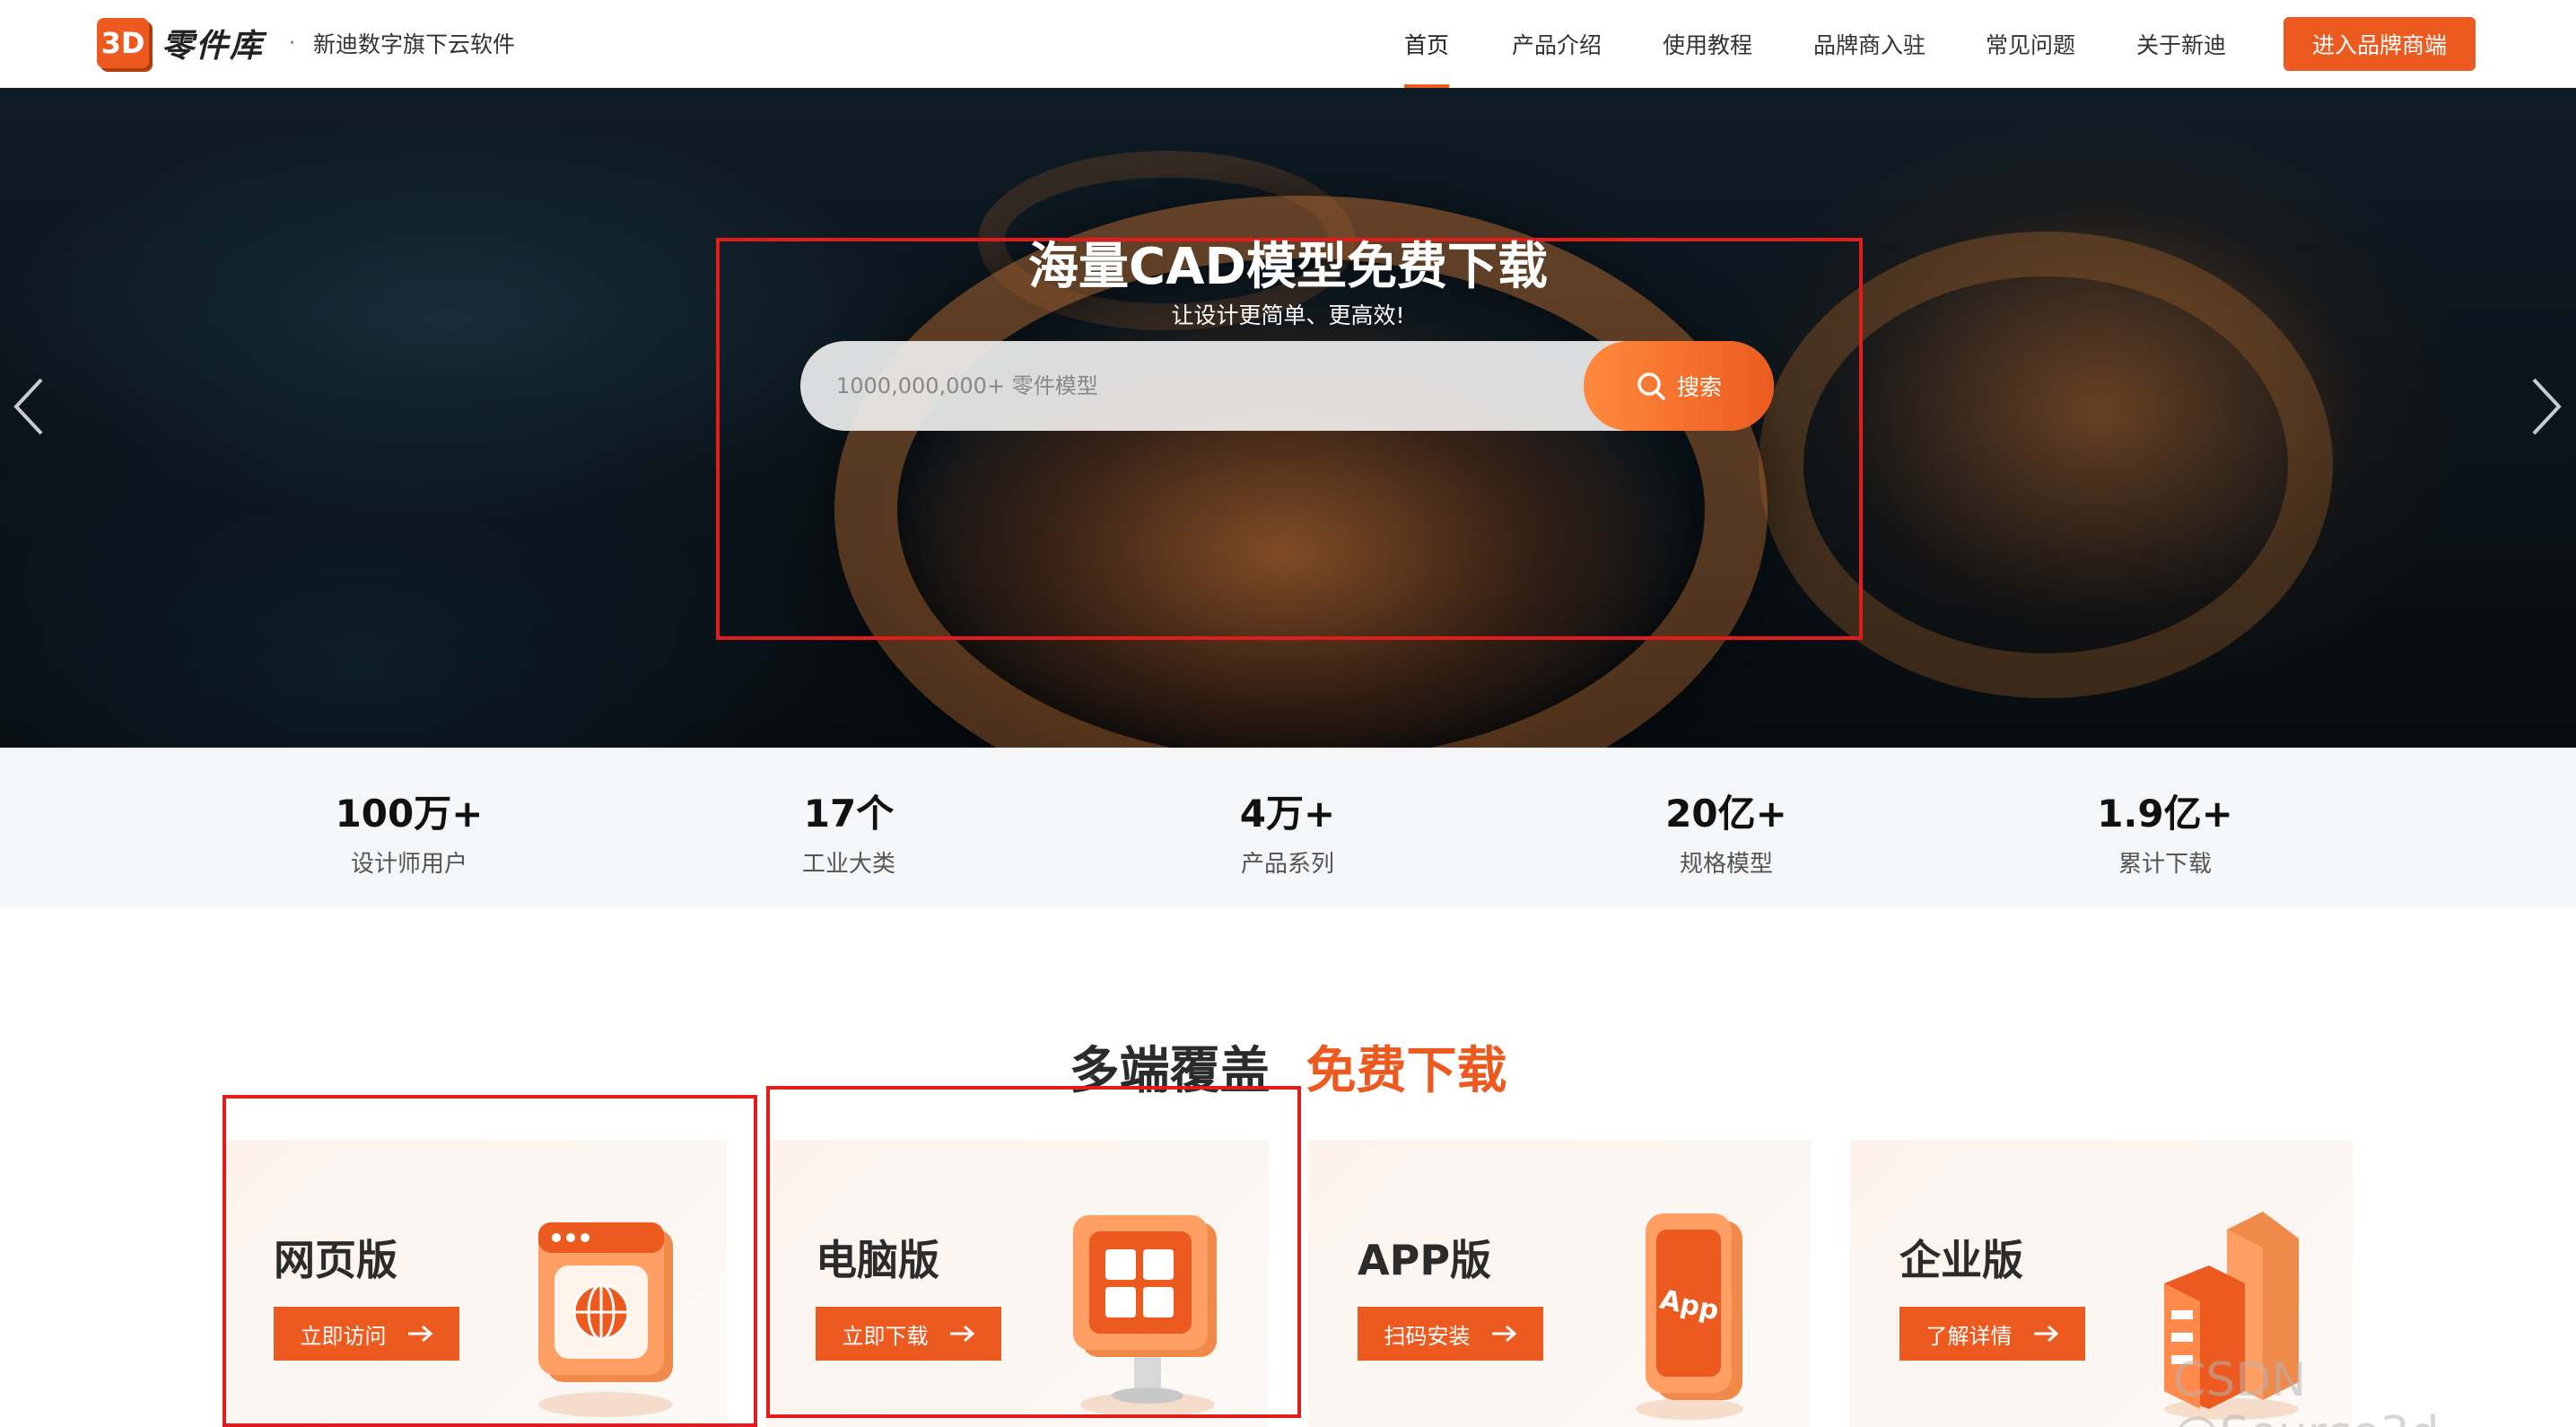  I want to click on nav-product-intro: 产品介绍, so click(1557, 44).